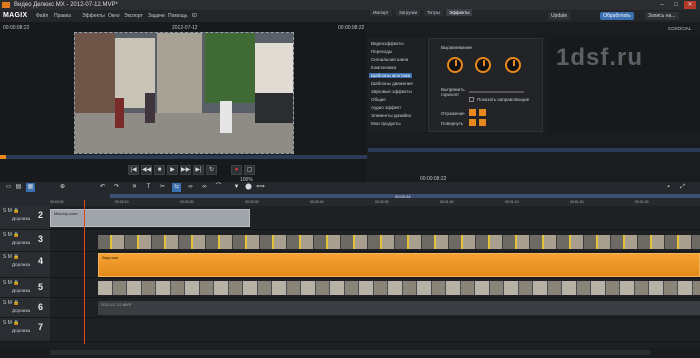 This screenshot has width=700, height=358. What do you see at coordinates (559, 16) in the screenshot?
I see `update-button: Update` at bounding box center [559, 16].